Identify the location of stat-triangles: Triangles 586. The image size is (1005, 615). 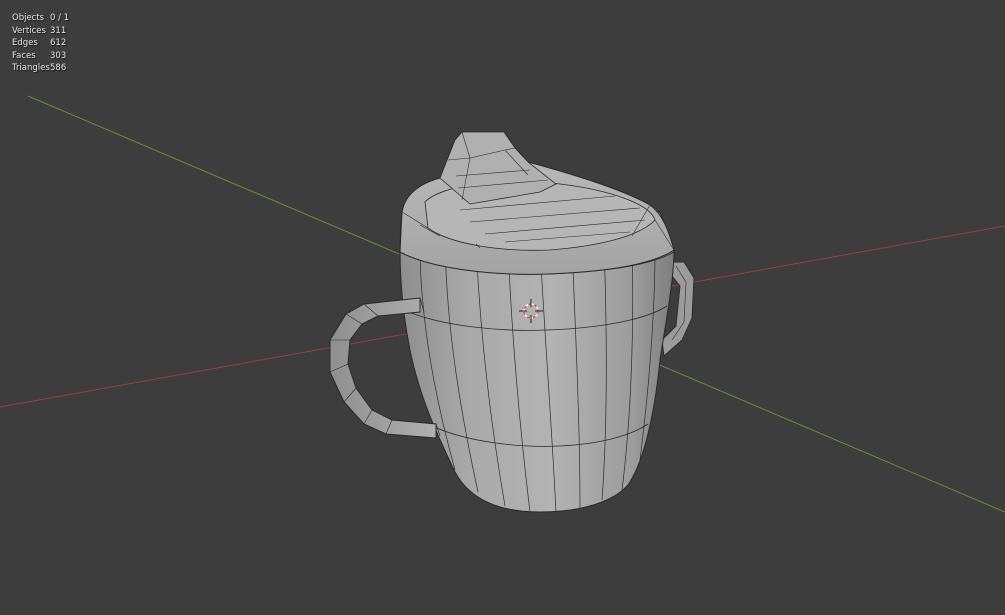
(40, 68).